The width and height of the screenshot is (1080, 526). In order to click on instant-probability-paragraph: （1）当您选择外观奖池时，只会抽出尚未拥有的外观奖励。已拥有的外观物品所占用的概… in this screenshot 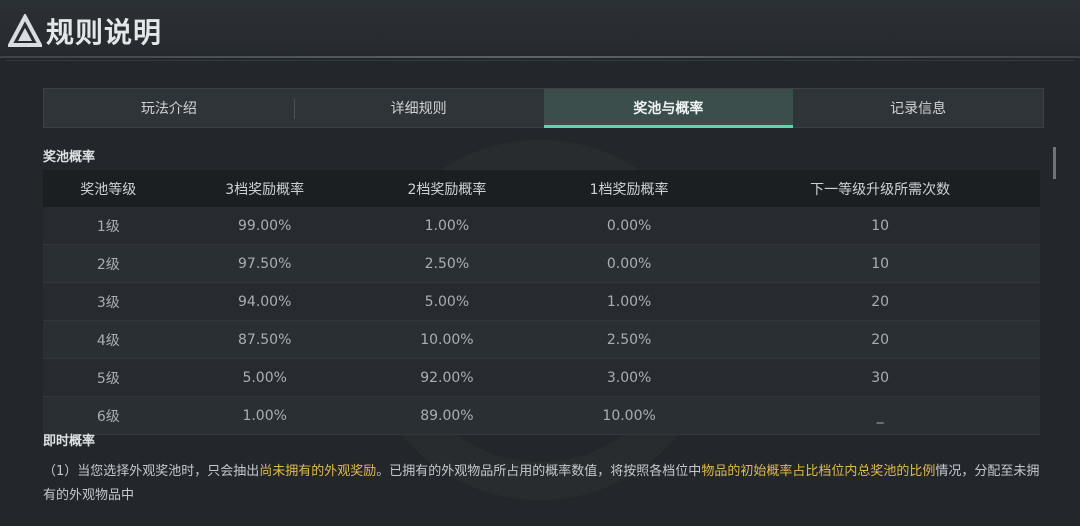, I will do `click(543, 484)`.